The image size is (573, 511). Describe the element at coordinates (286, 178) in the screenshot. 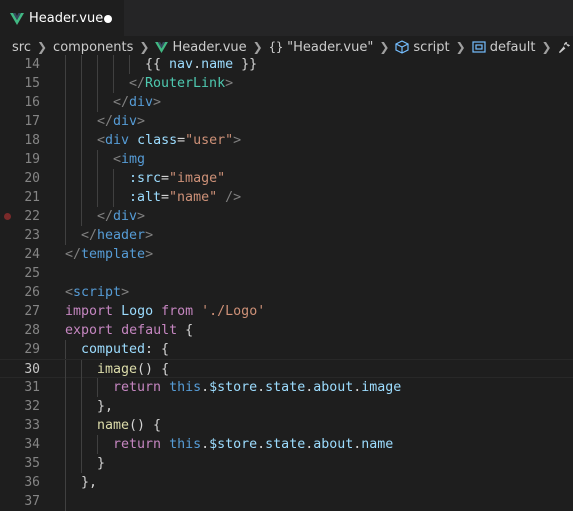

I see `code-line: 20:src="image"` at that location.